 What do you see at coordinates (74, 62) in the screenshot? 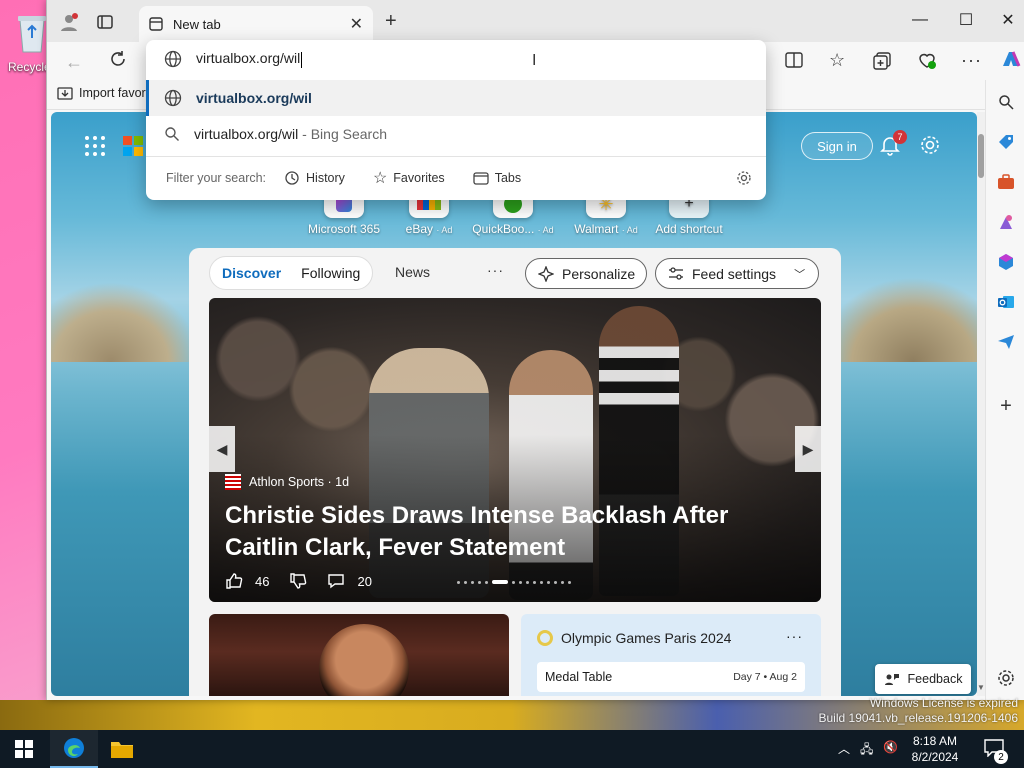
I see `back-icon: ←` at bounding box center [74, 62].